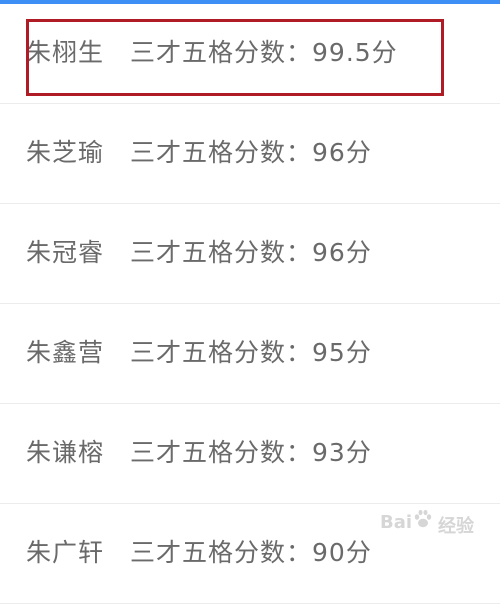  What do you see at coordinates (342, 352) in the screenshot?
I see `score-value: 95分` at bounding box center [342, 352].